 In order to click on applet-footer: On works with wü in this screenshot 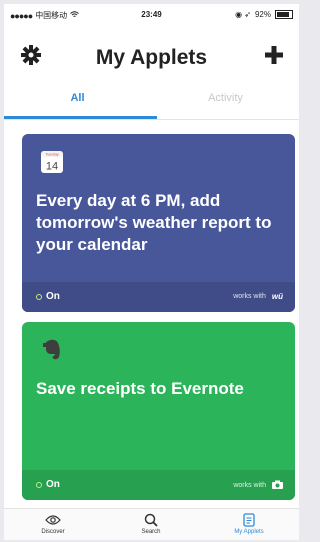, I will do `click(158, 297)`.